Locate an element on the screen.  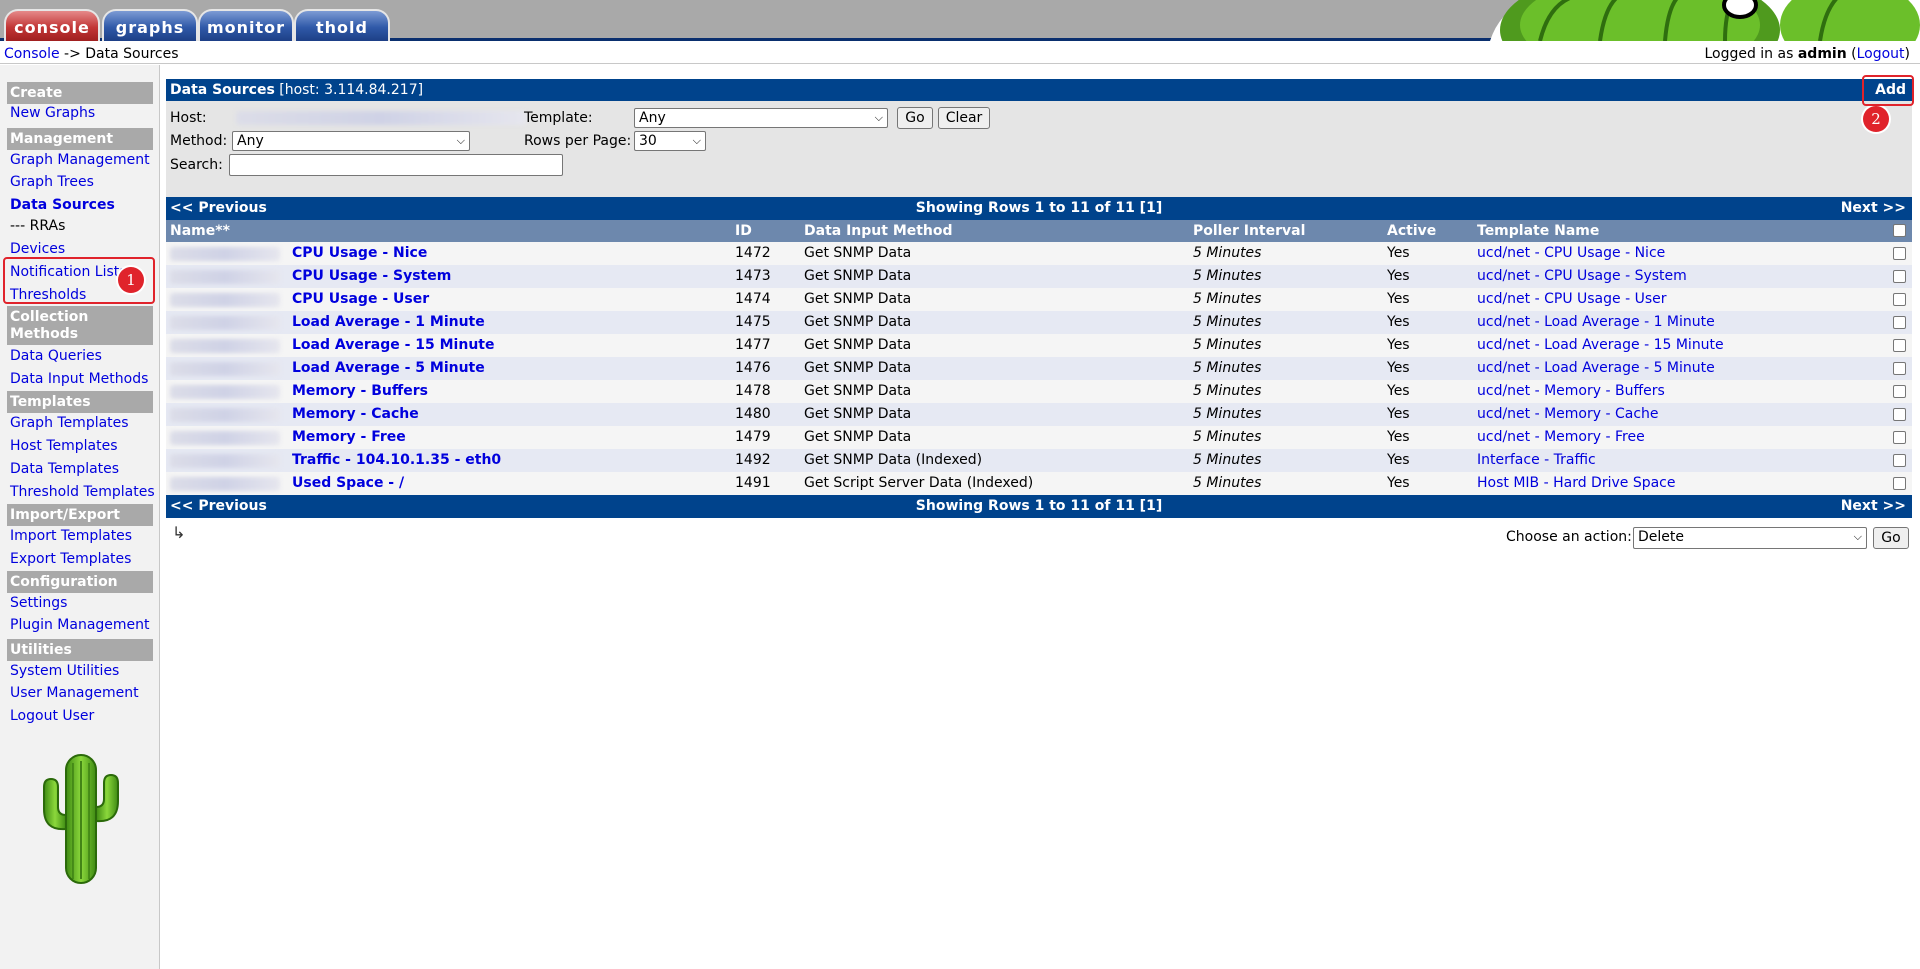
data-source-name-link: Traffic - 104.10.1.35 - eth0 is located at coordinates (396, 460).